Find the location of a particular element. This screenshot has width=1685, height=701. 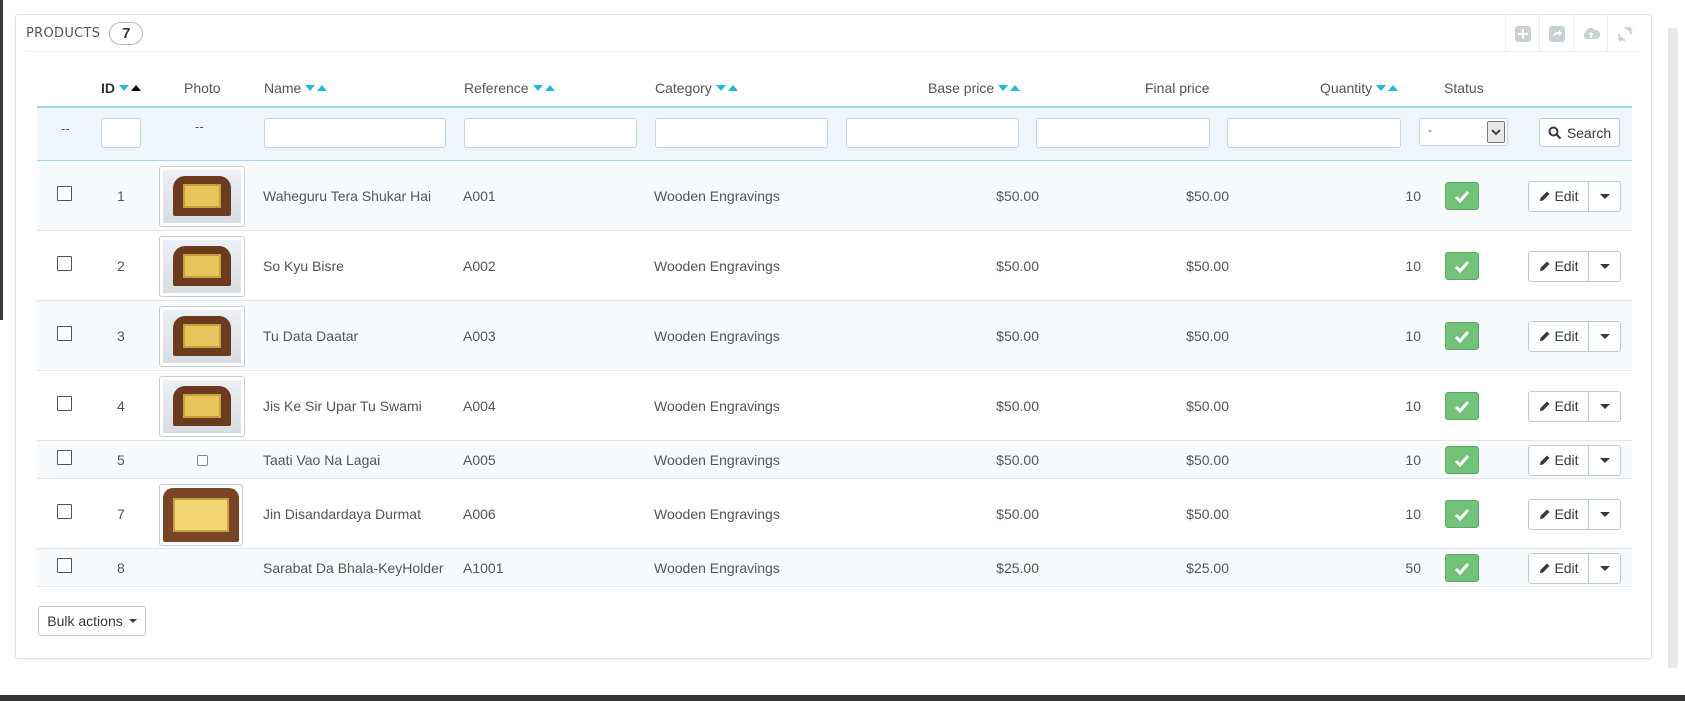

filter-reference-input is located at coordinates (550, 133).